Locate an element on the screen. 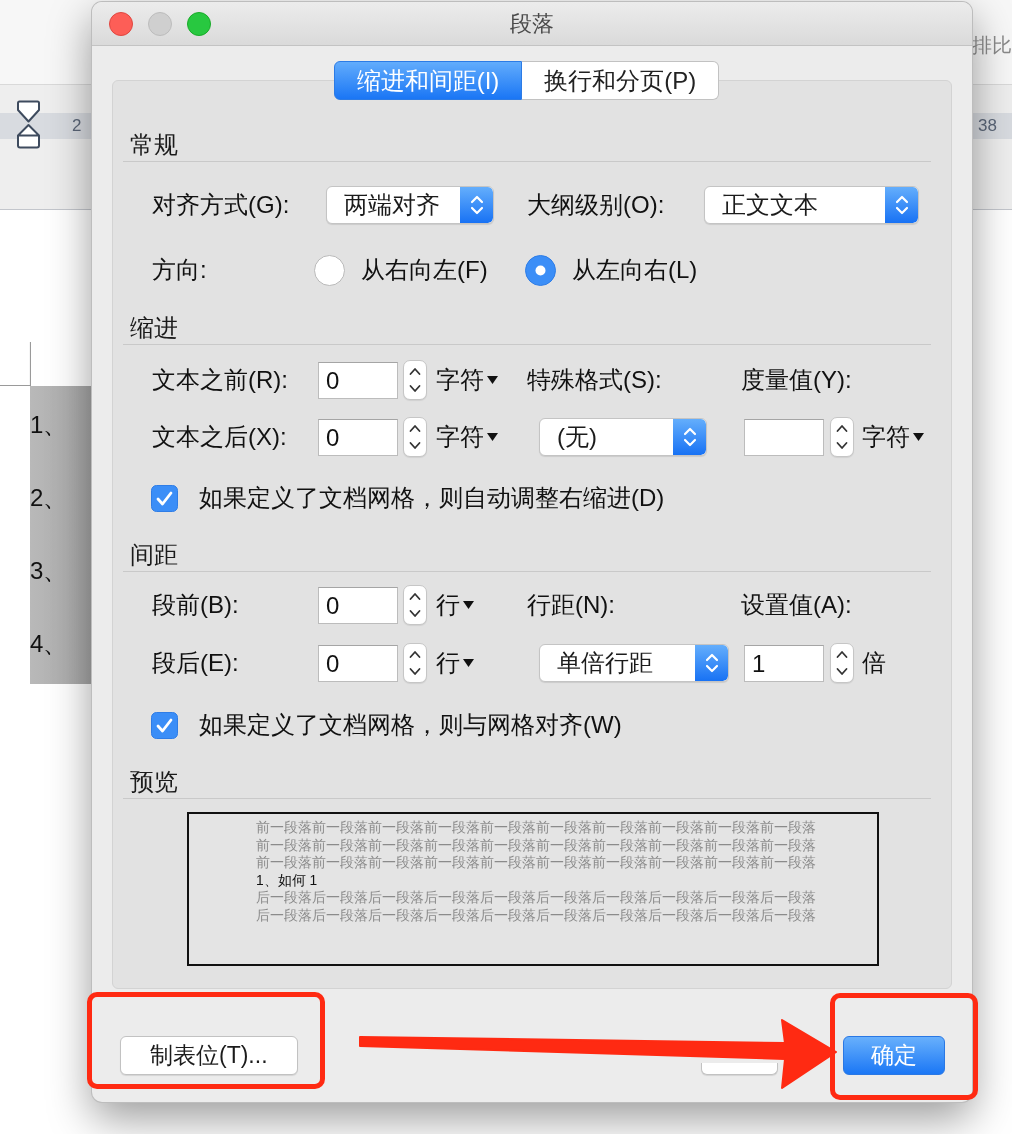 Image resolution: width=1012 pixels, height=1134 pixels. window-title: 段落 is located at coordinates (532, 23).